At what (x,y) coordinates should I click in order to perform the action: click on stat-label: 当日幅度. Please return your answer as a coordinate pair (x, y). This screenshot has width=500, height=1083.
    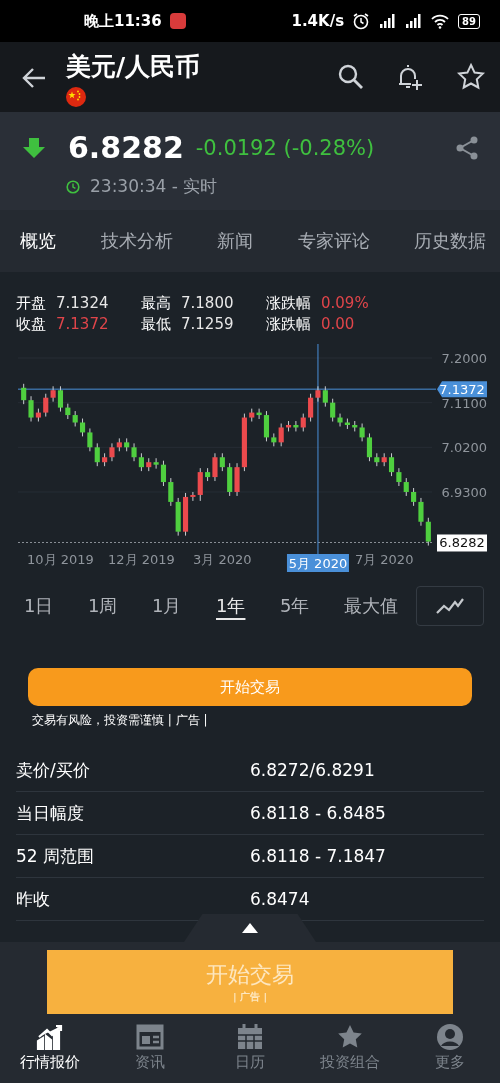
    Looking at the image, I should click on (50, 813).